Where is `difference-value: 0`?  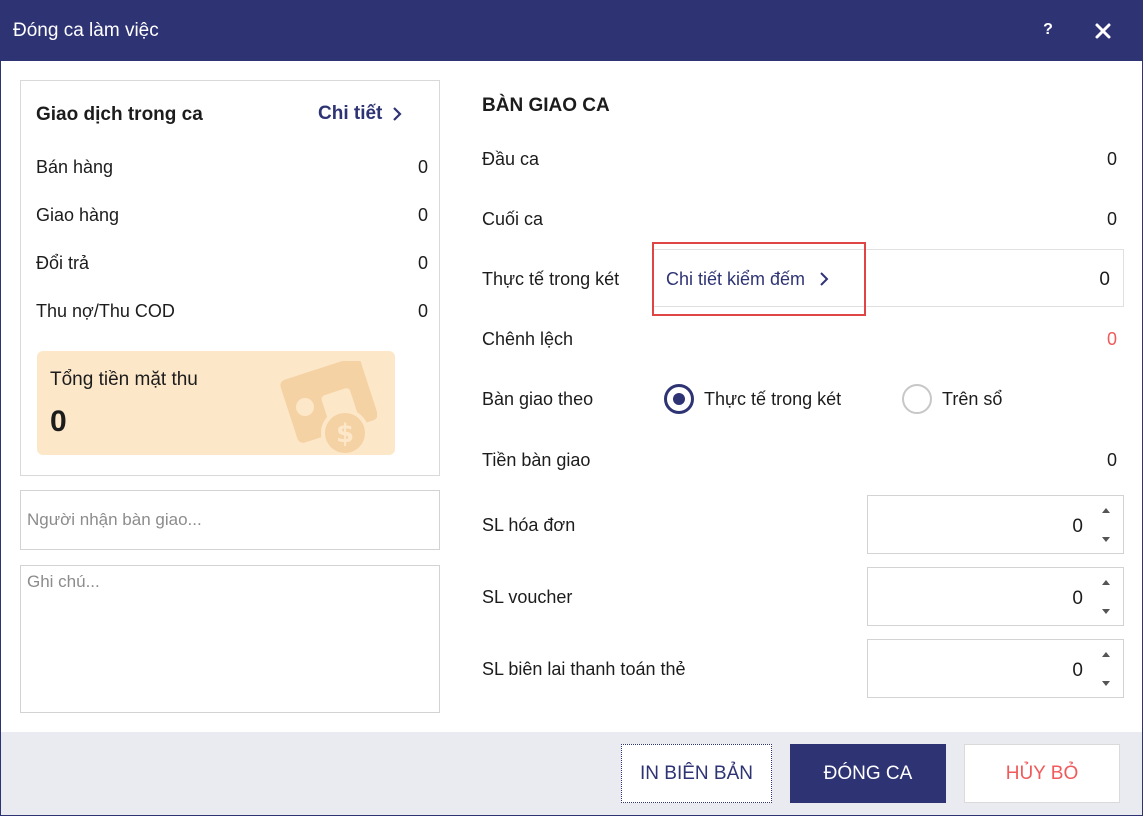
difference-value: 0 is located at coordinates (1111, 339).